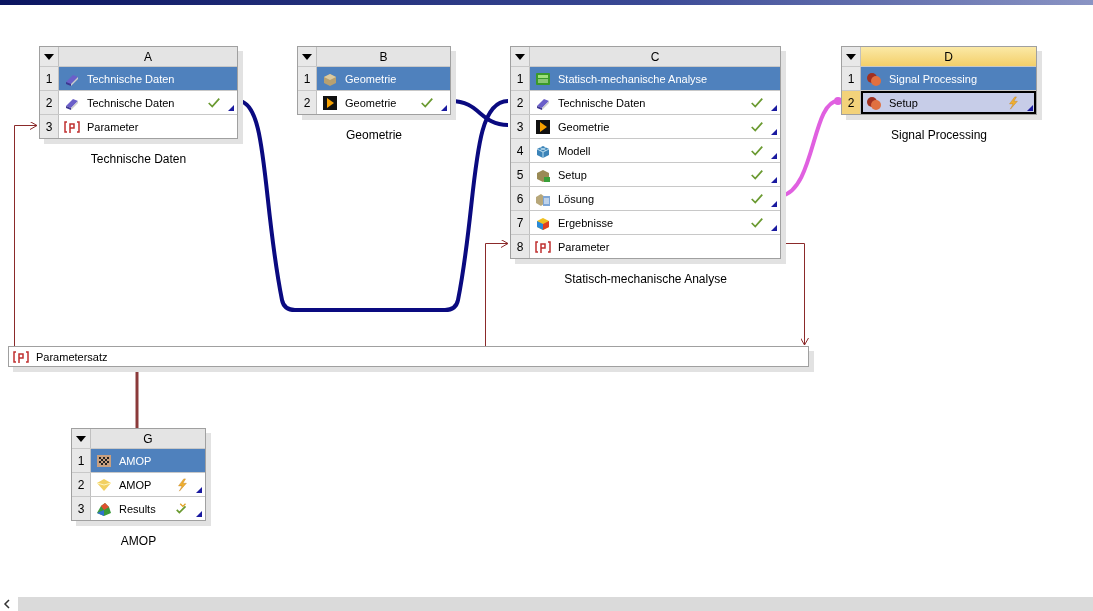 This screenshot has width=1093, height=611. What do you see at coordinates (520, 198) in the screenshot?
I see `row-number: 6` at bounding box center [520, 198].